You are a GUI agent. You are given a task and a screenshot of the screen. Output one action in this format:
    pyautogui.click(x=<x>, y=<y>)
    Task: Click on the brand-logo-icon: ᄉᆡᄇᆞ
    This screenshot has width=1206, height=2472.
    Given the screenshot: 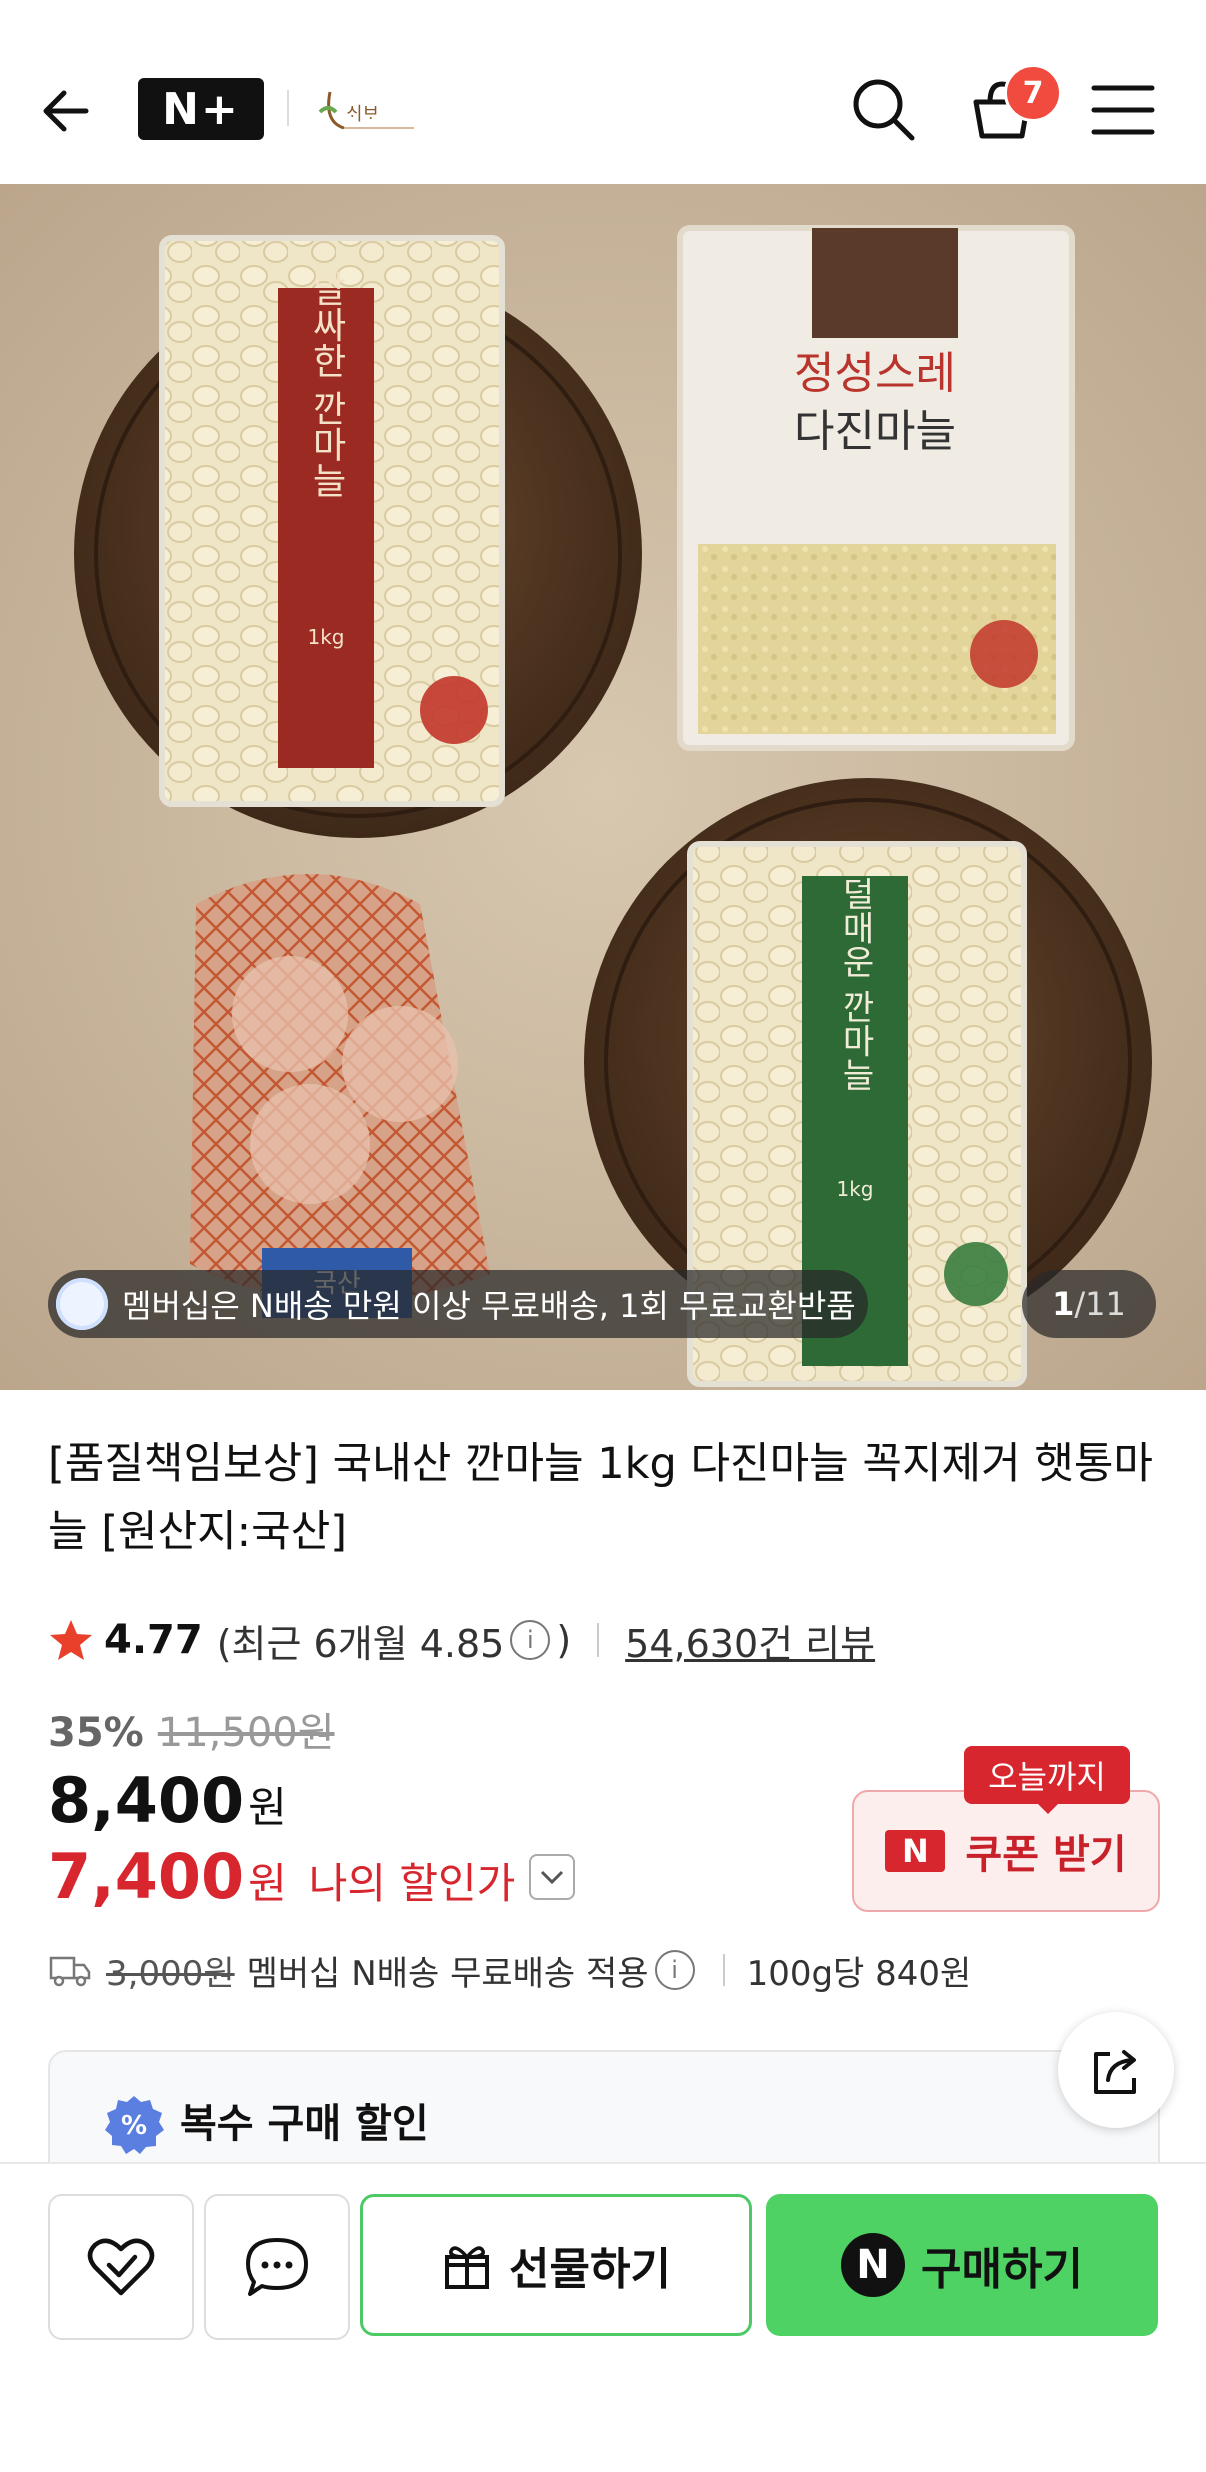 What is the action you would take?
    pyautogui.click(x=366, y=110)
    